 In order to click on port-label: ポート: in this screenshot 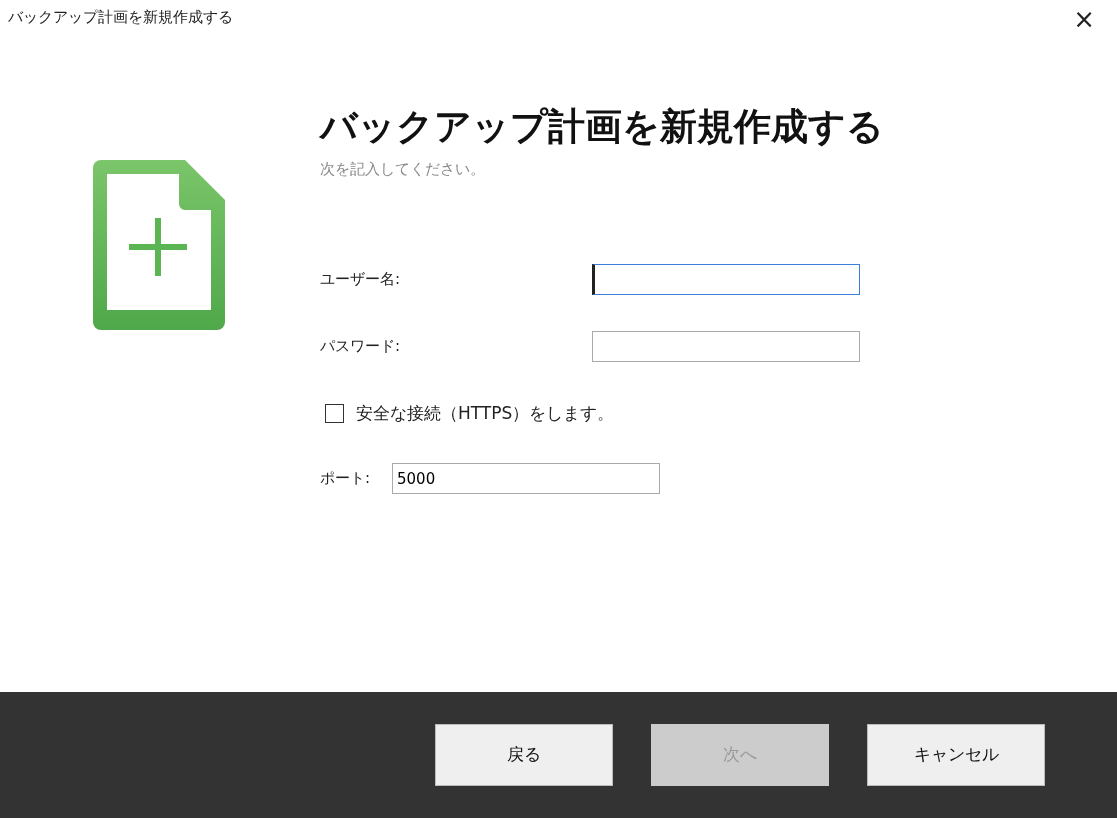, I will do `click(346, 479)`.